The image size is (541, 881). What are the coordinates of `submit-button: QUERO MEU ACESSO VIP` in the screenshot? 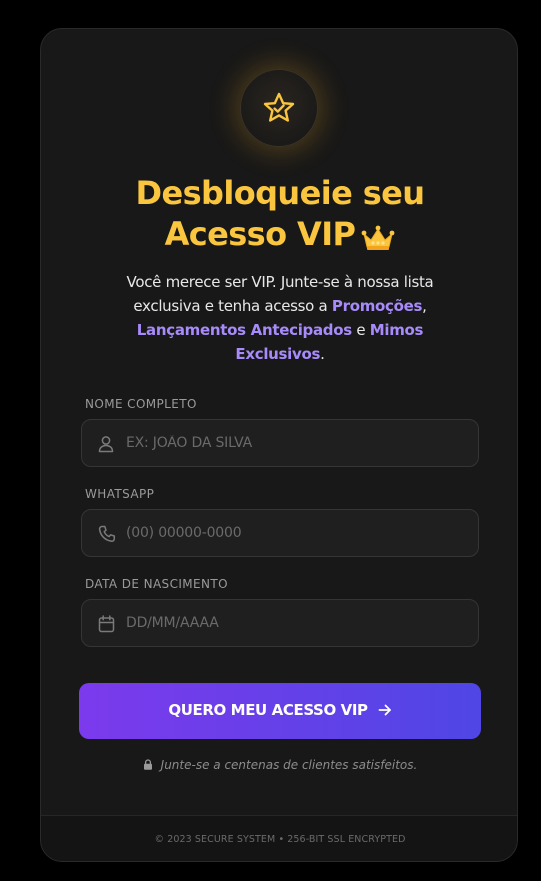 It's located at (280, 711).